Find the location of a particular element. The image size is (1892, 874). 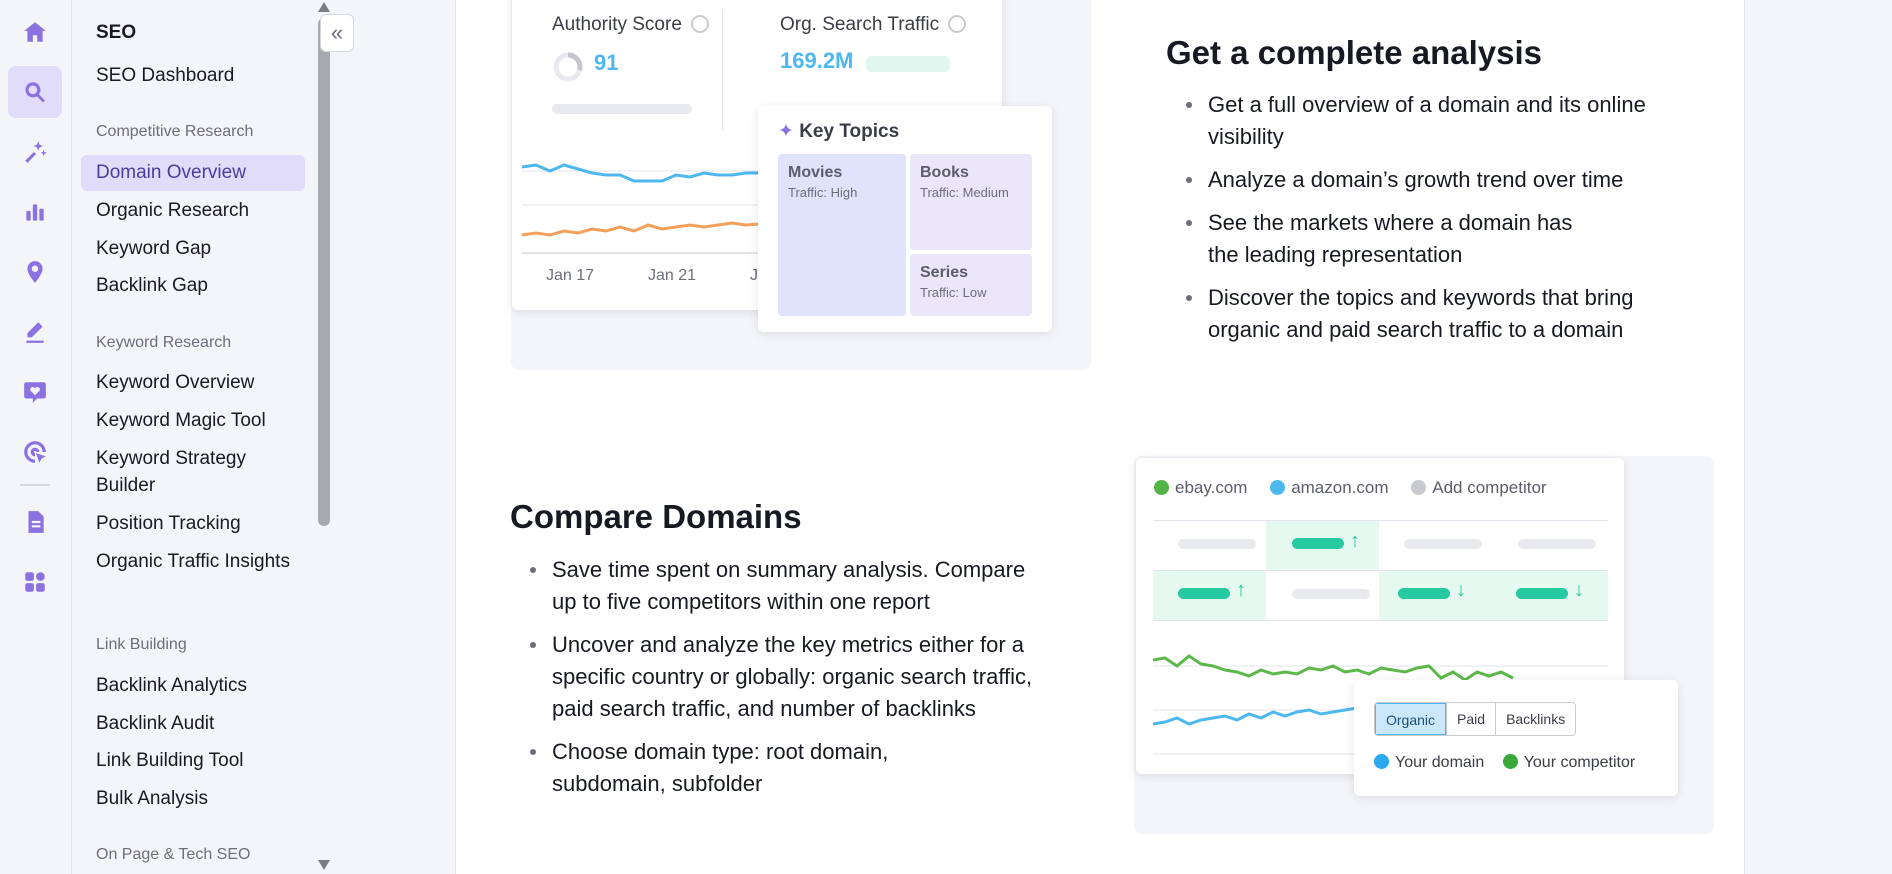

analysis-heading: Get a complete analysis is located at coordinates (1354, 52).